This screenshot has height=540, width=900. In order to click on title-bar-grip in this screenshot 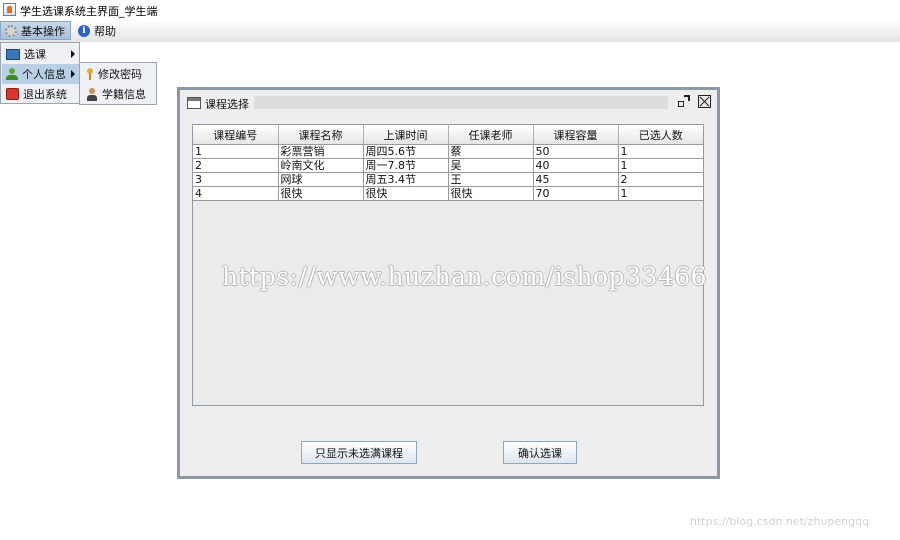, I will do `click(461, 102)`.